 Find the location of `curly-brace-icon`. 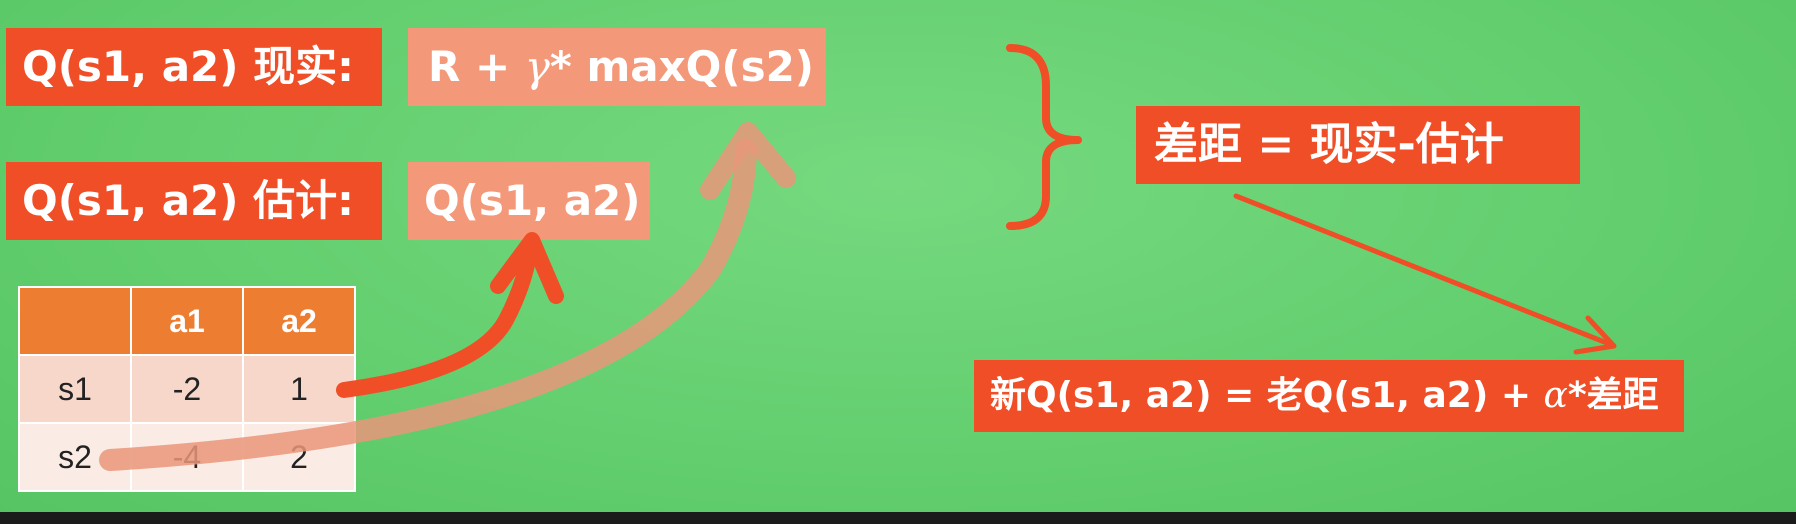

curly-brace-icon is located at coordinates (1044, 137).